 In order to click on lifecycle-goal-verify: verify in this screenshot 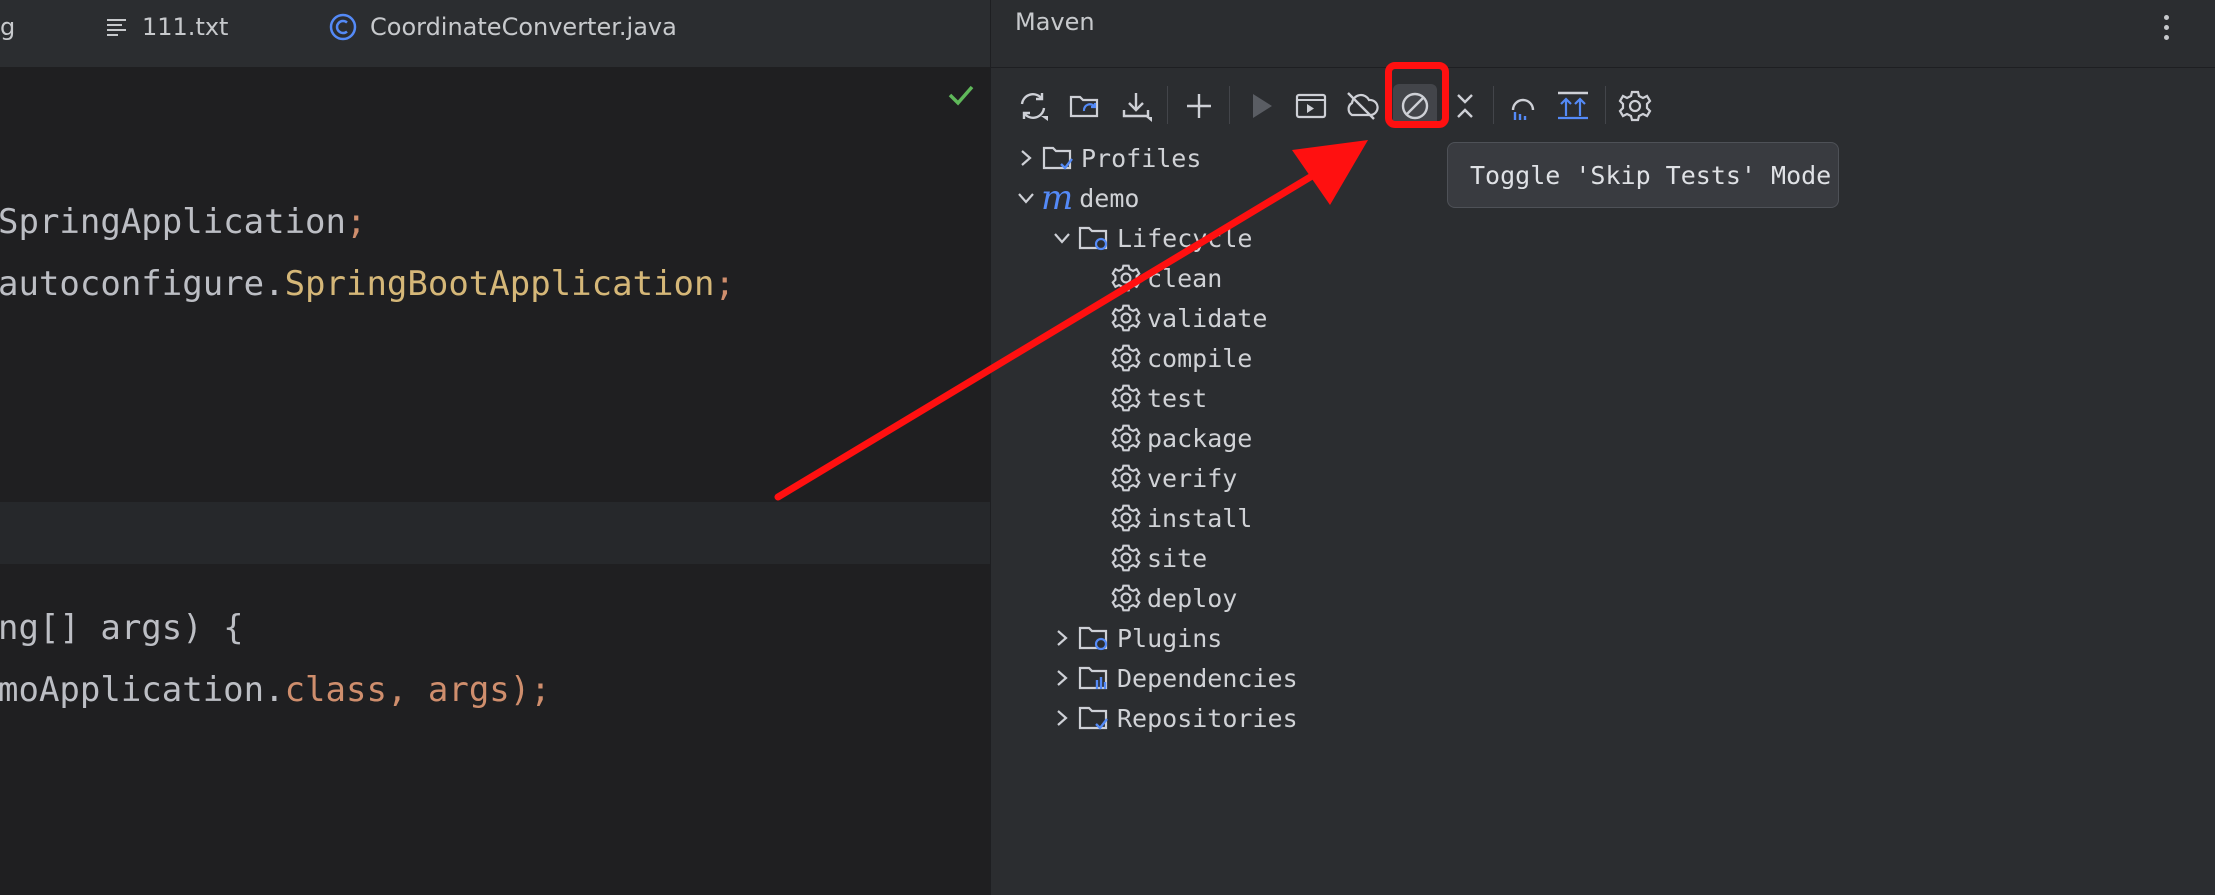, I will do `click(1174, 478)`.